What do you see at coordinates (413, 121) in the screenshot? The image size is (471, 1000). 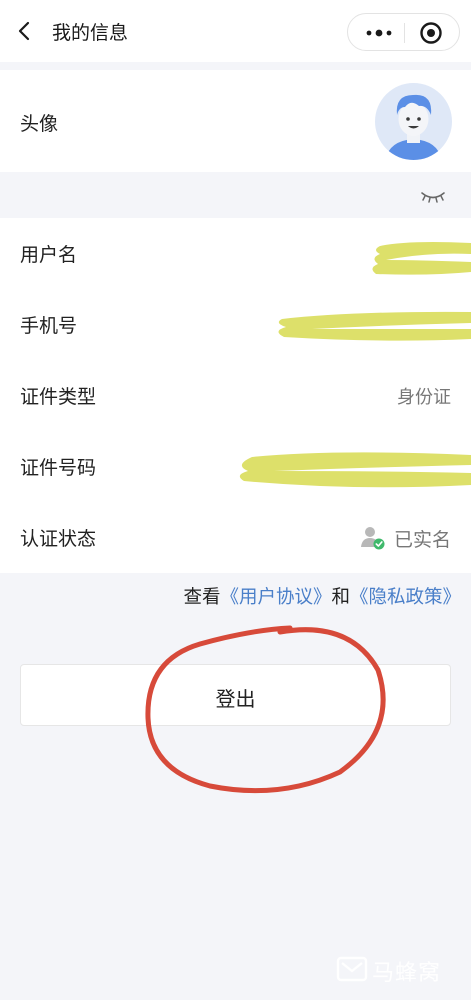 I see `cartoon-avatar-icon` at bounding box center [413, 121].